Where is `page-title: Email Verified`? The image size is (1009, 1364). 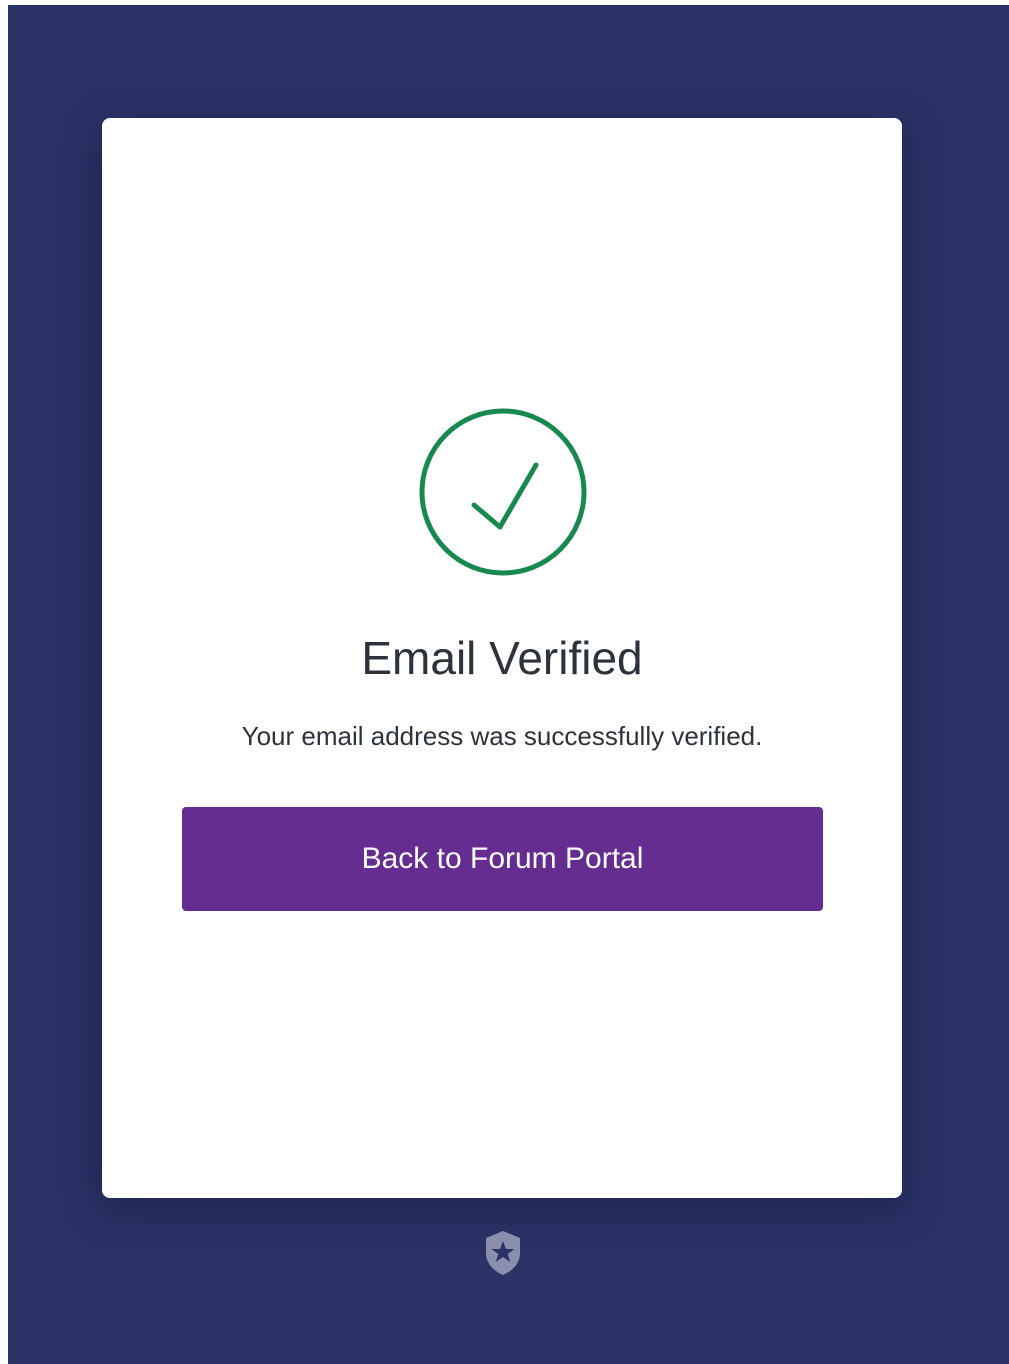
page-title: Email Verified is located at coordinates (502, 658).